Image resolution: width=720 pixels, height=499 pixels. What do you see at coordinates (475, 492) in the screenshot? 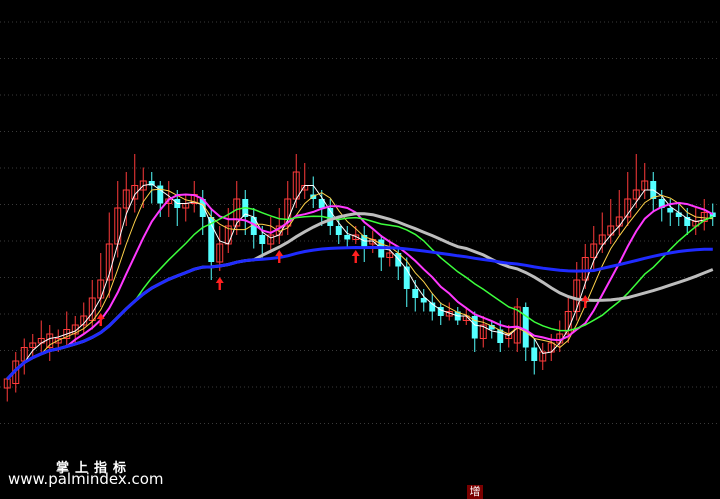
I see `bottom-badge: 增` at bounding box center [475, 492].